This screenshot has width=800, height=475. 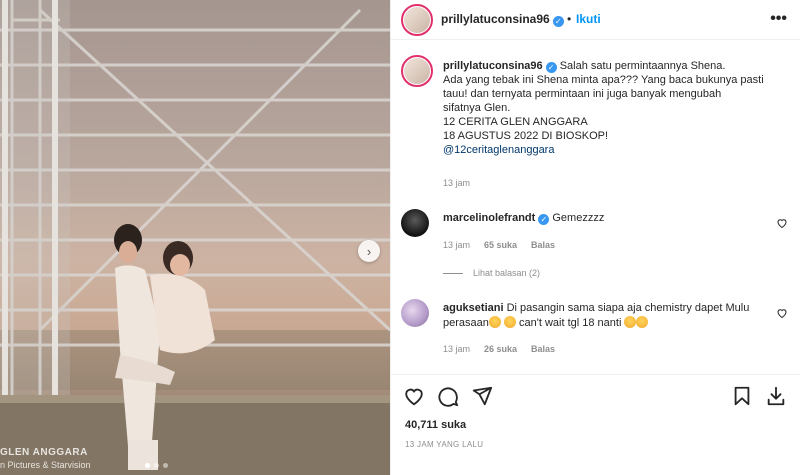 What do you see at coordinates (45, 465) in the screenshot?
I see `watermark-credit: n Pictures & Starvision` at bounding box center [45, 465].